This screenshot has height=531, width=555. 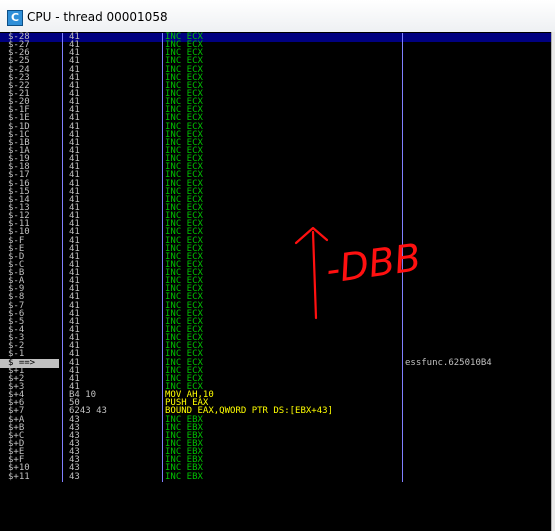 What do you see at coordinates (277, 16) in the screenshot?
I see `window-titlebar: C CPU - thread 00001058` at bounding box center [277, 16].